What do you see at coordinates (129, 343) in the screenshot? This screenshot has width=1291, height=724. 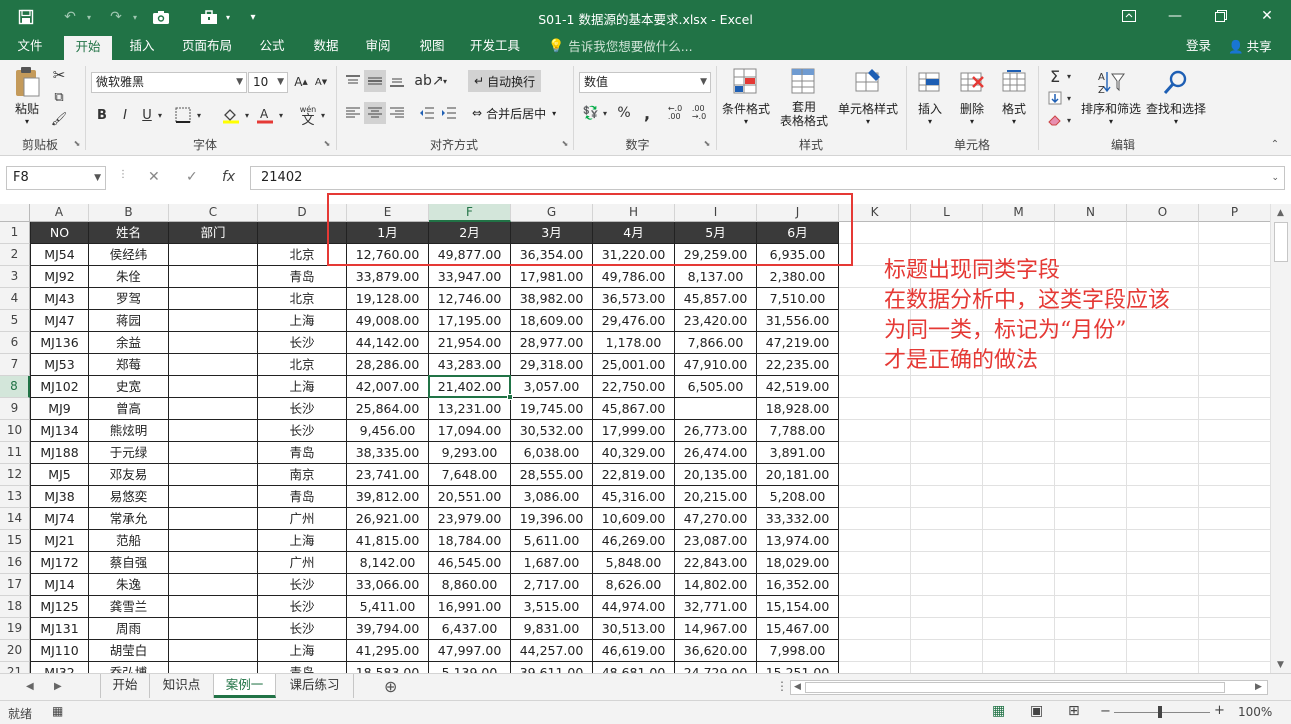 I see `table-cell: 余益` at bounding box center [129, 343].